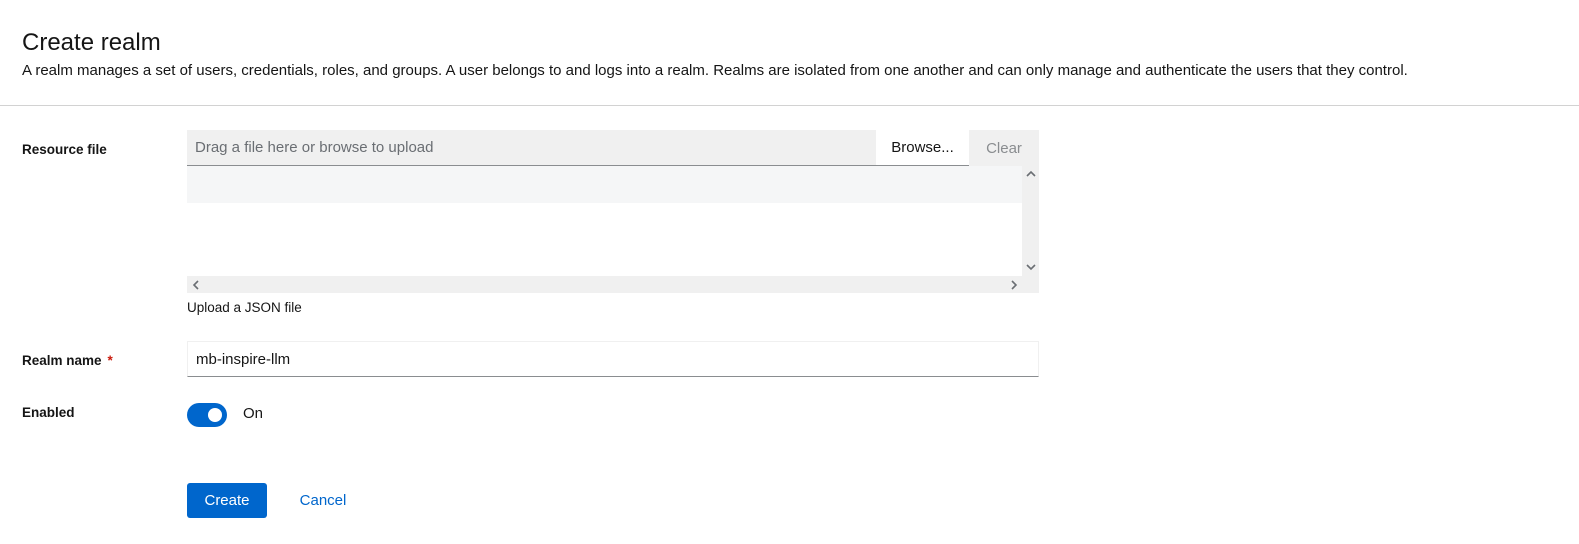 Image resolution: width=1579 pixels, height=544 pixels. I want to click on realm-name-label: Realm name *, so click(67, 360).